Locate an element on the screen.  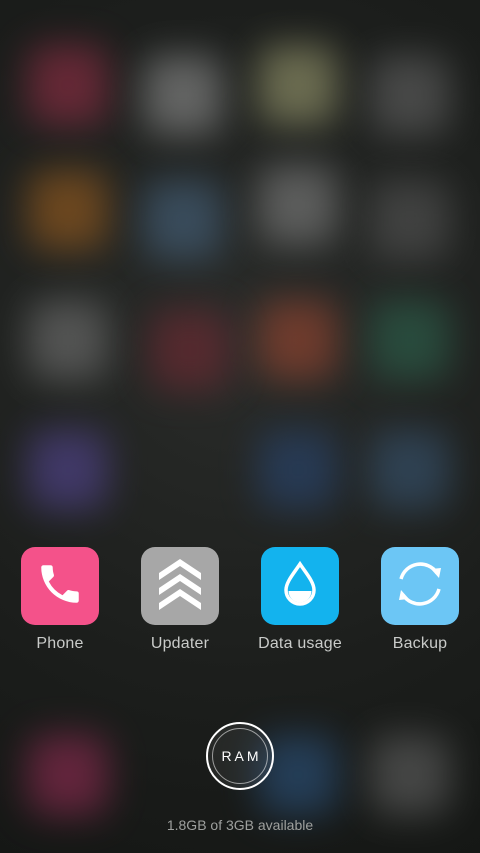
updater-chevrons-icon is located at coordinates (180, 586).